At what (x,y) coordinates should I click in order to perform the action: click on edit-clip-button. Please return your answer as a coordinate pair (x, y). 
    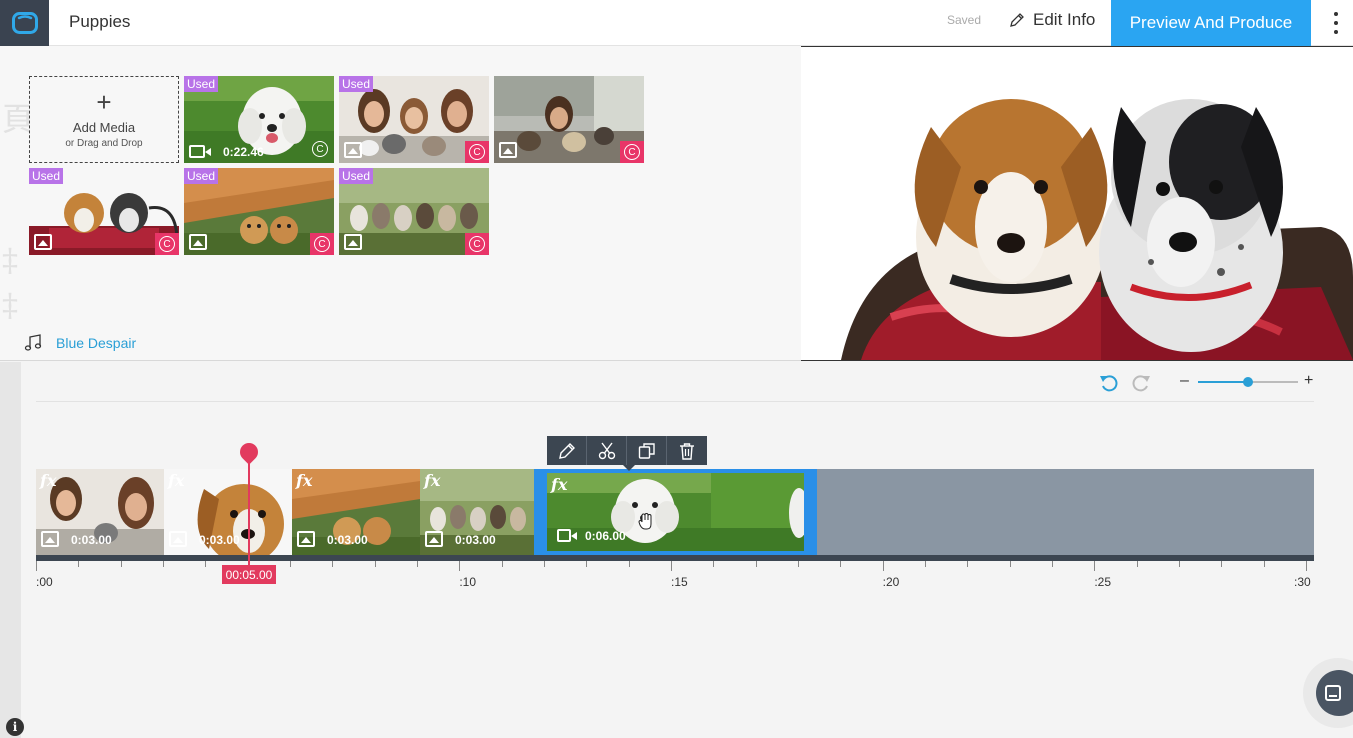
    Looking at the image, I should click on (567, 450).